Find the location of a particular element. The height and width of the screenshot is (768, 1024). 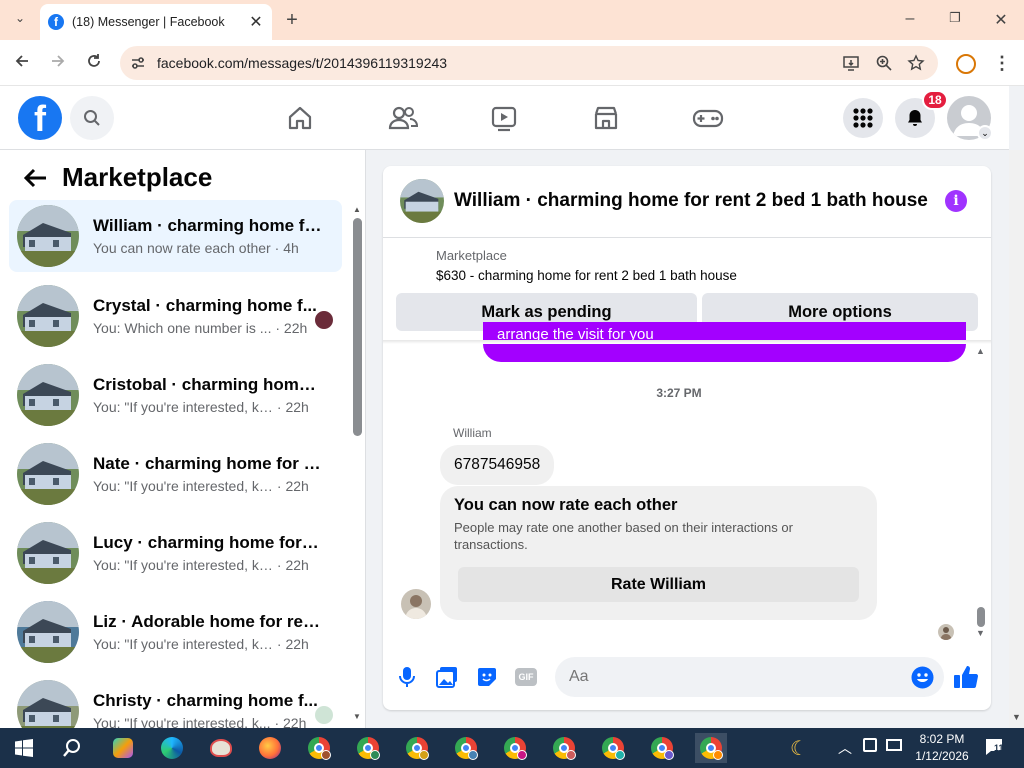

page-scroll-down-icon: ▼ is located at coordinates (1016, 717).